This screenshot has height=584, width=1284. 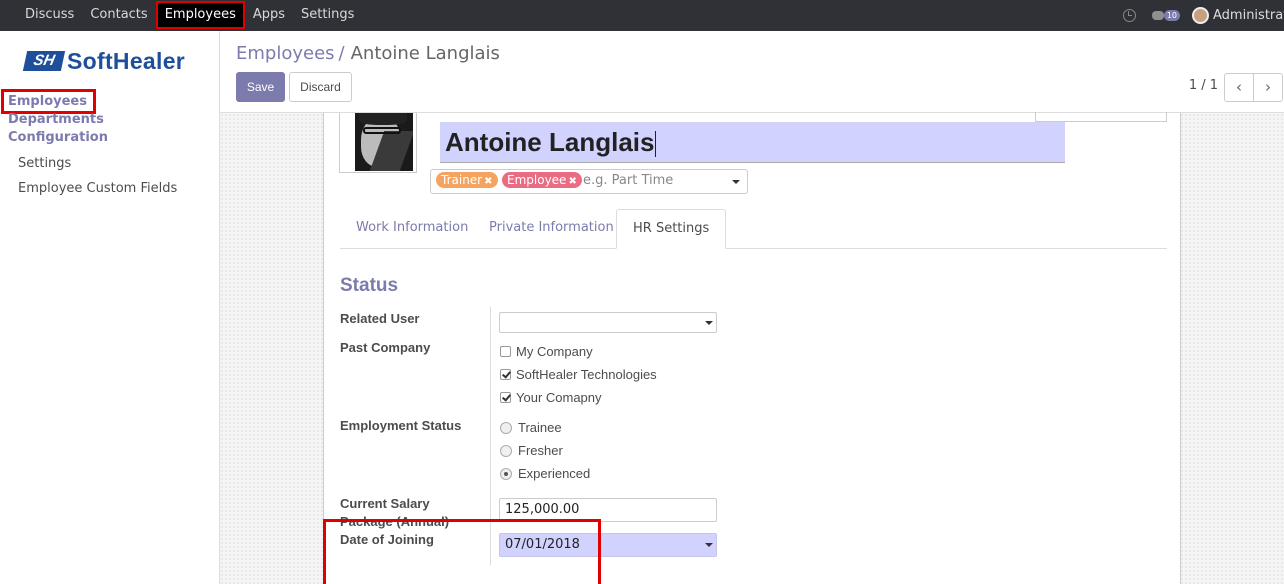 I want to click on smart-buttons-box, so click(x=1101, y=117).